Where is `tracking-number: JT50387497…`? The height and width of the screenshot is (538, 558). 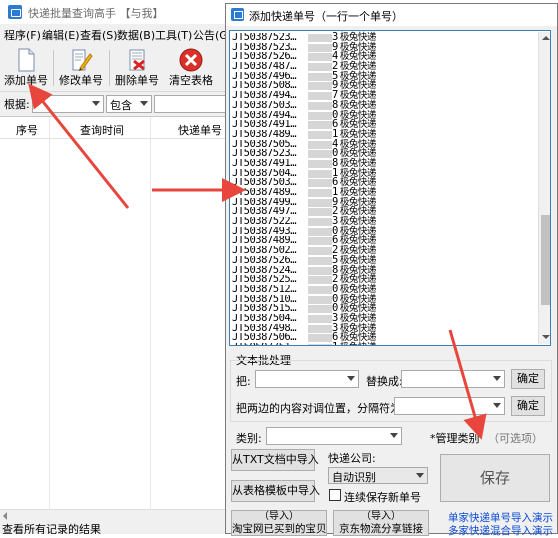
tracking-number: JT50387497… is located at coordinates (264, 212).